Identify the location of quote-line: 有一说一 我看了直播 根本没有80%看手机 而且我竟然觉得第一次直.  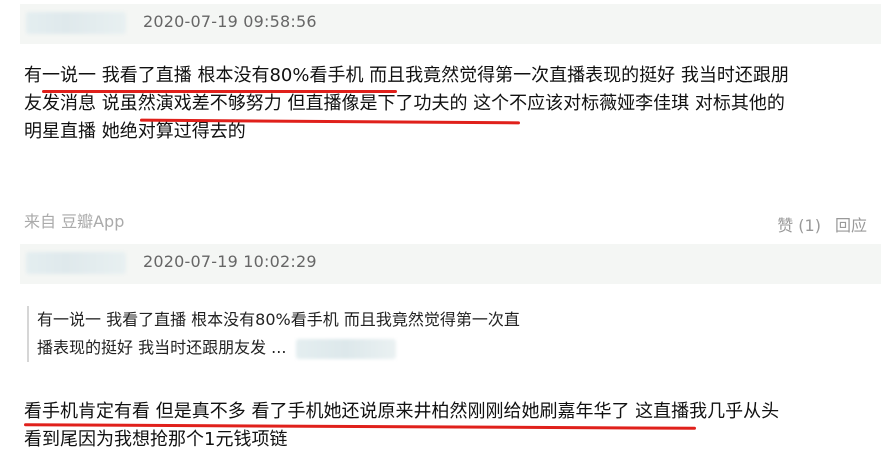
(278, 319).